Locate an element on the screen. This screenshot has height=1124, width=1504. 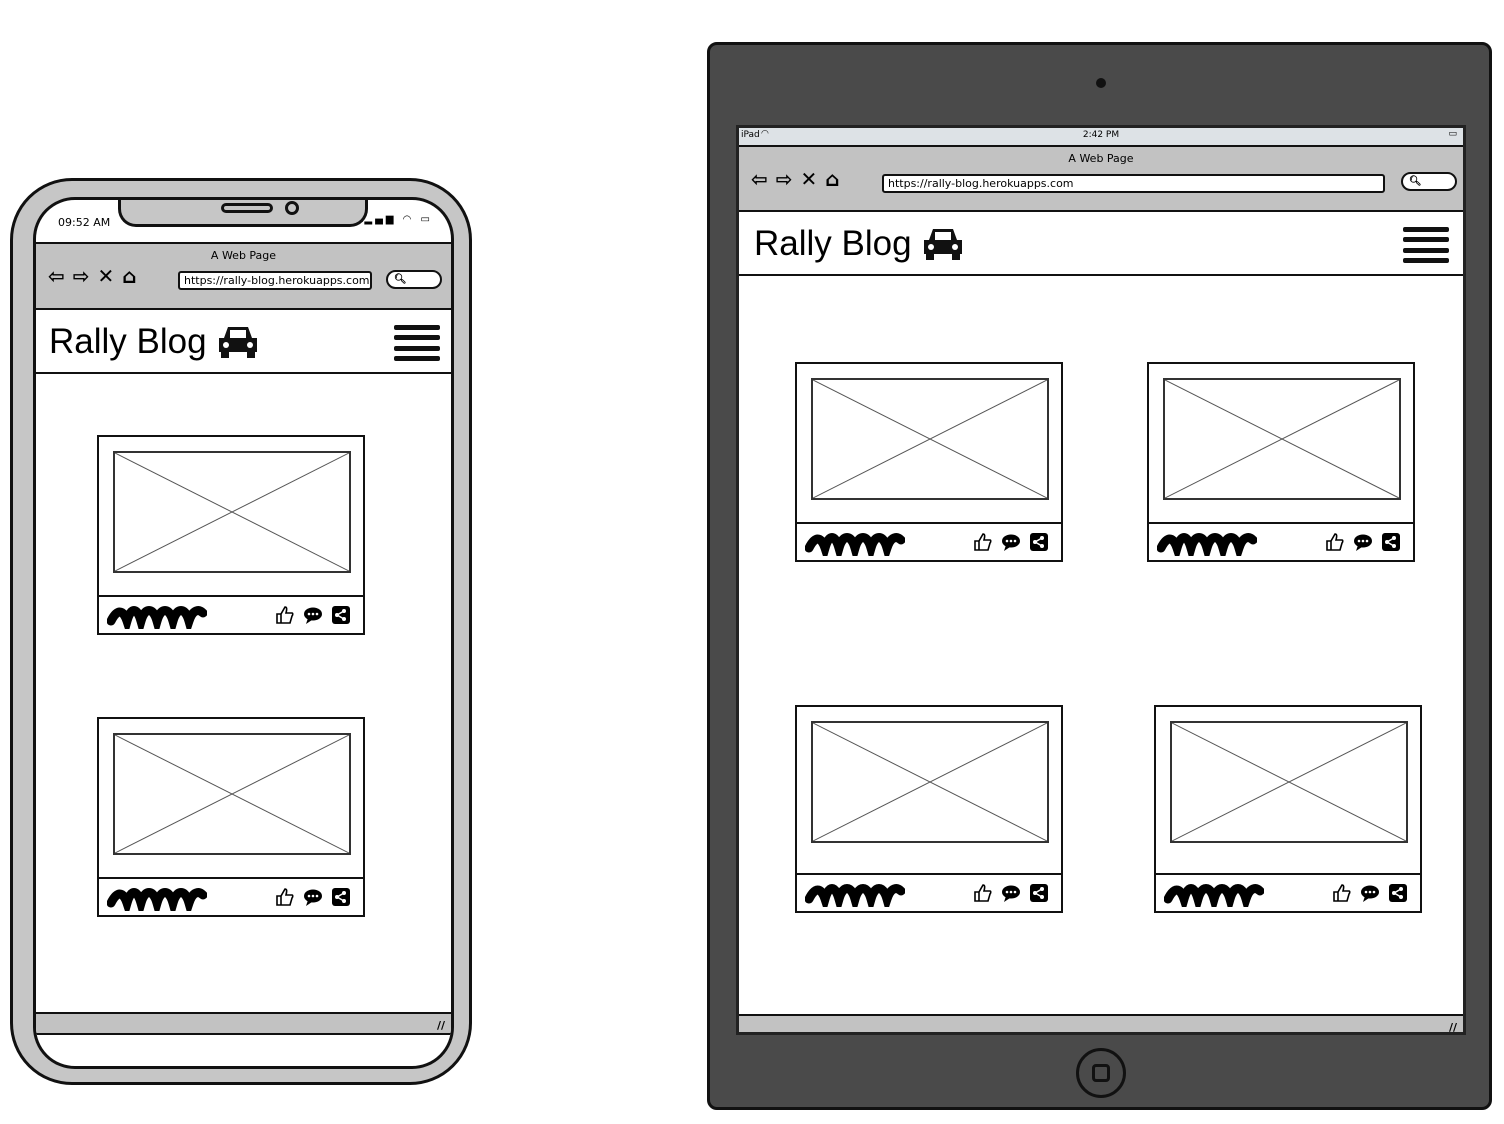
front-camera is located at coordinates (292, 208).